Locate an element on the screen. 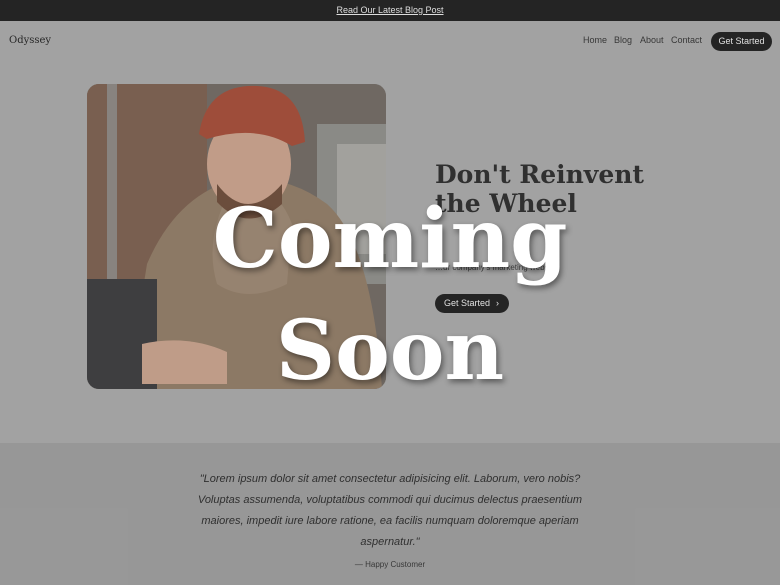 The width and height of the screenshot is (780, 585). testimonial-author: — Happy Customer is located at coordinates (390, 564).